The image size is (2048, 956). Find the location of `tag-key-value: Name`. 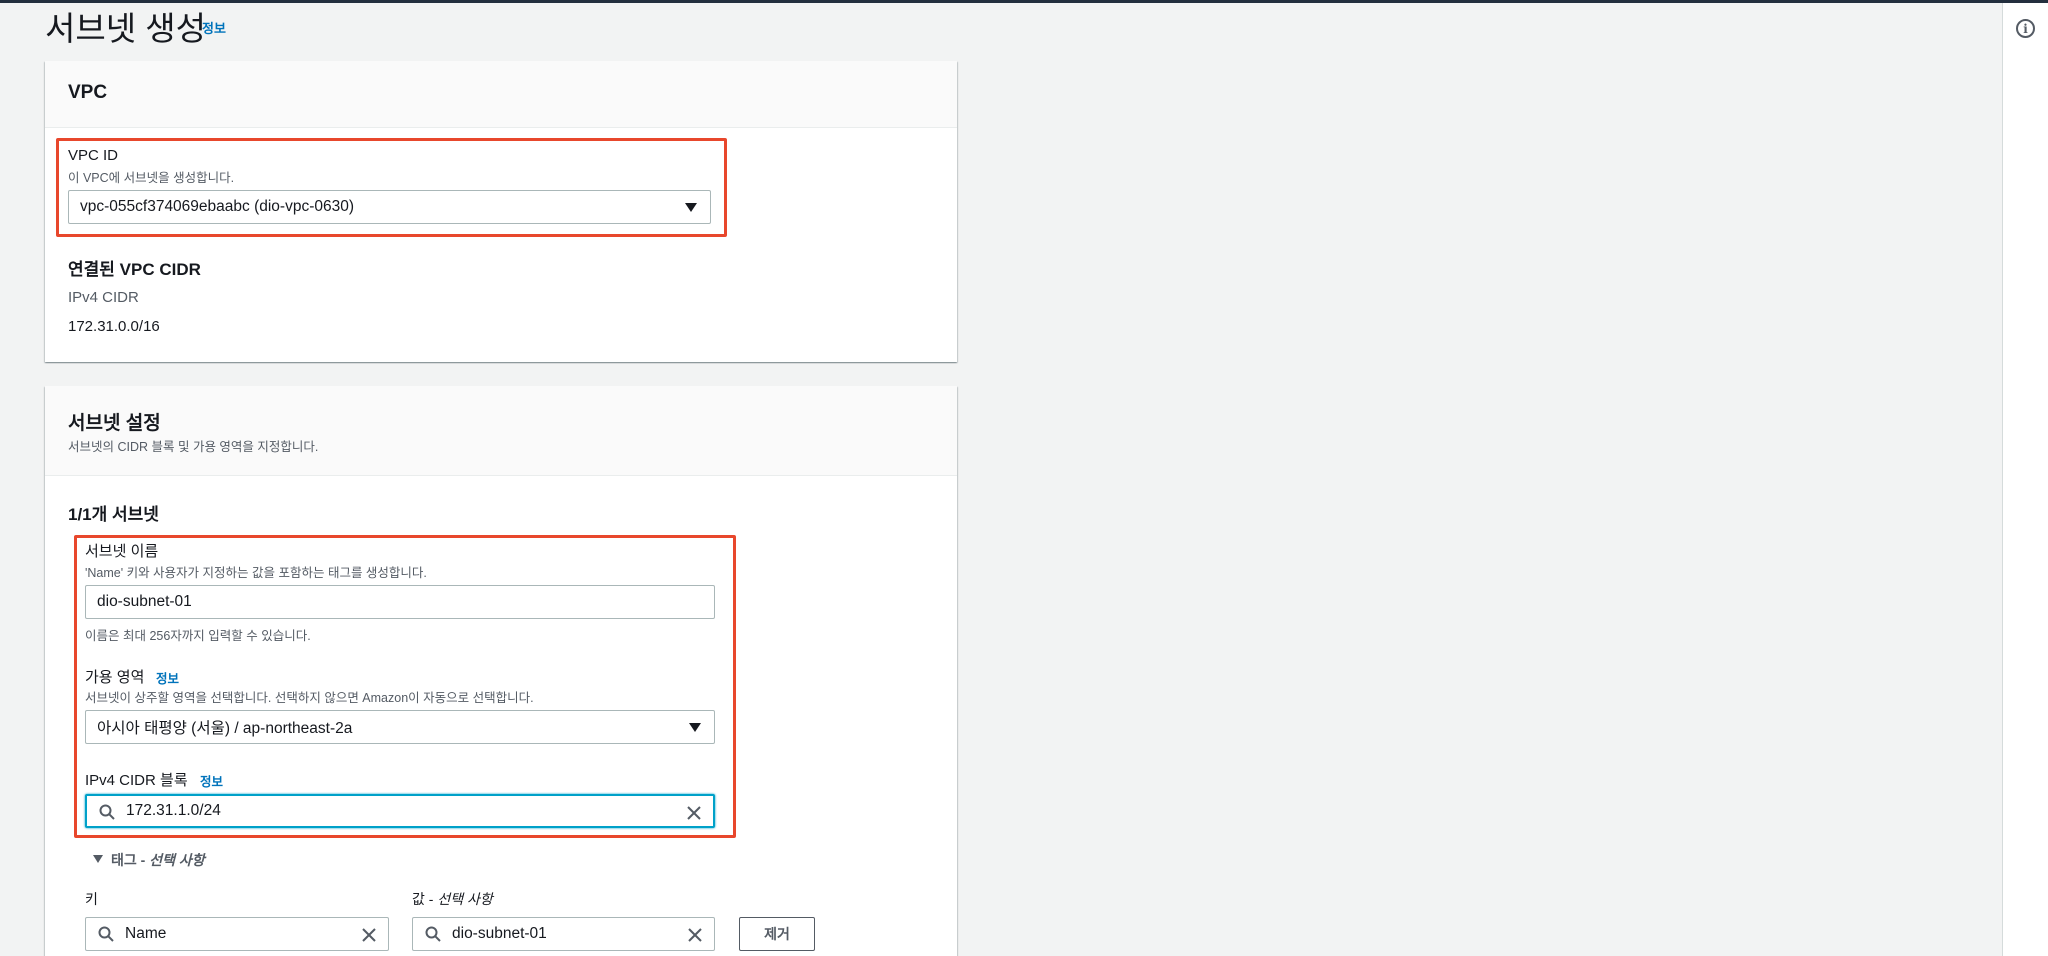

tag-key-value: Name is located at coordinates (146, 933).